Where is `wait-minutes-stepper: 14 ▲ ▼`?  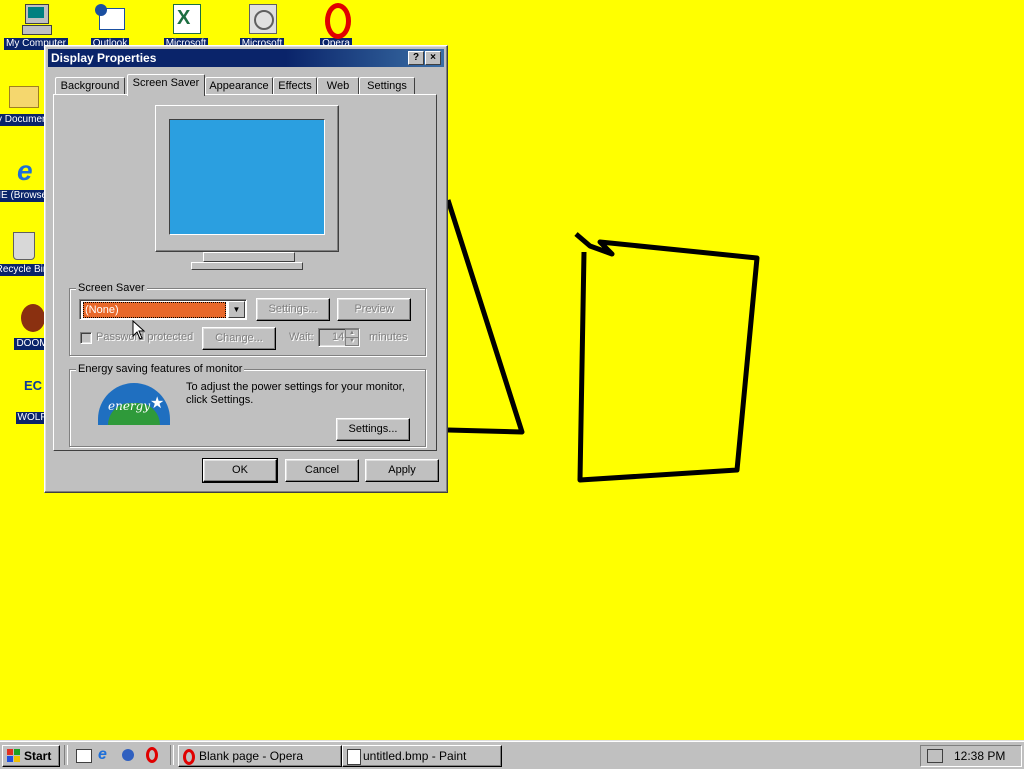 wait-minutes-stepper: 14 ▲ ▼ is located at coordinates (339, 337).